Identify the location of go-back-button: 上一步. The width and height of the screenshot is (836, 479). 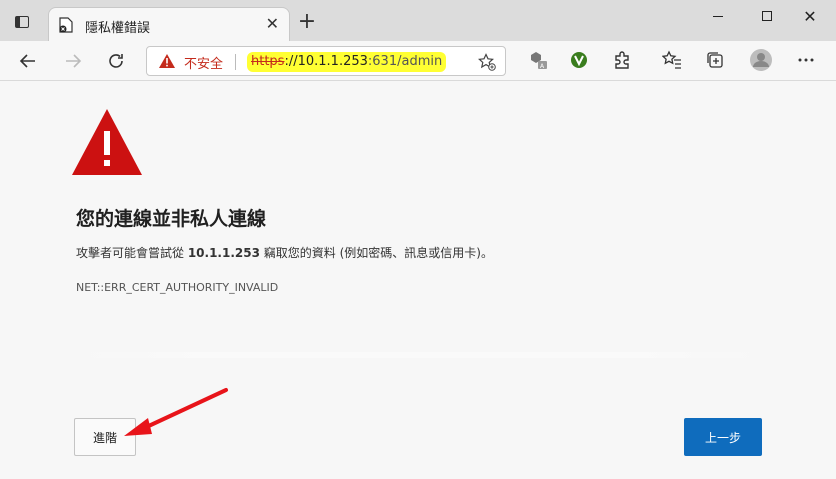
(723, 437).